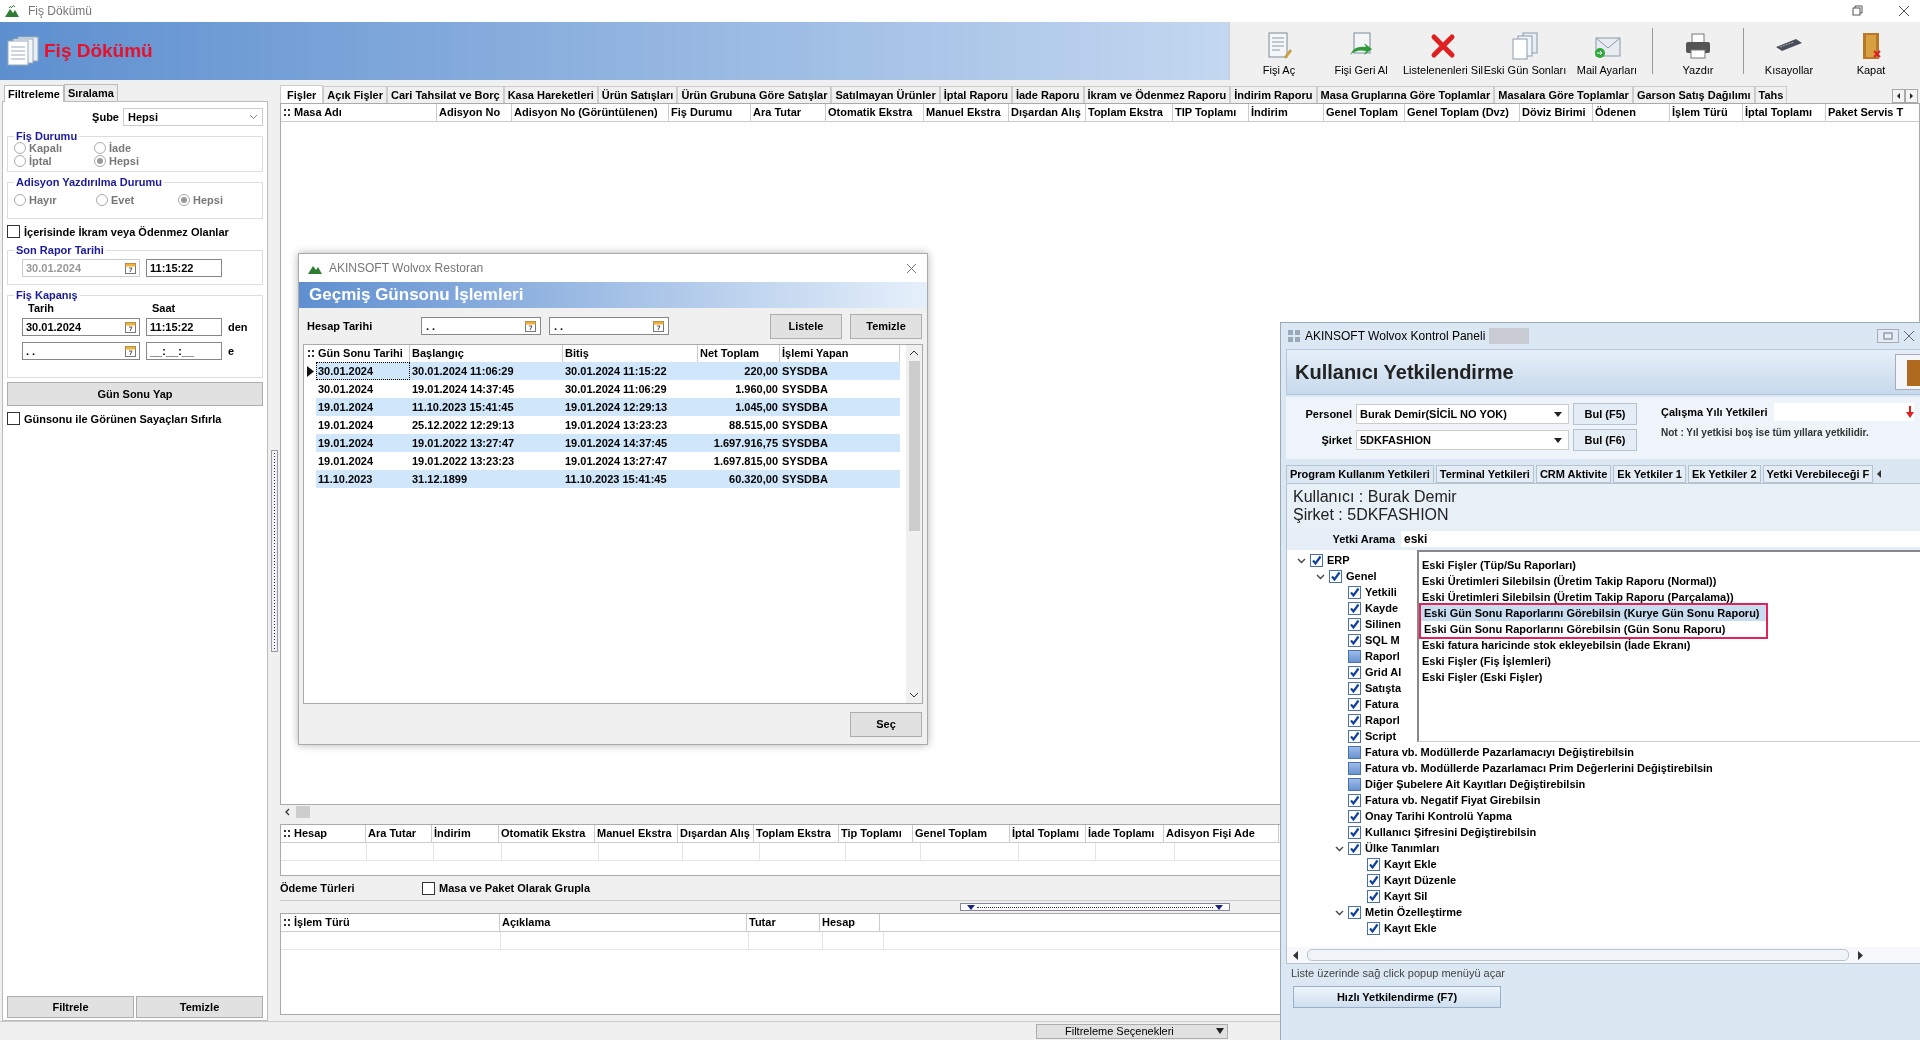 This screenshot has width=1920, height=1040. Describe the element at coordinates (1593, 613) in the screenshot. I see `suggestion-item: Eski Gün Sonu Raporlarını Görebilsin (Kurye Gün Sonu Raporu)` at that location.